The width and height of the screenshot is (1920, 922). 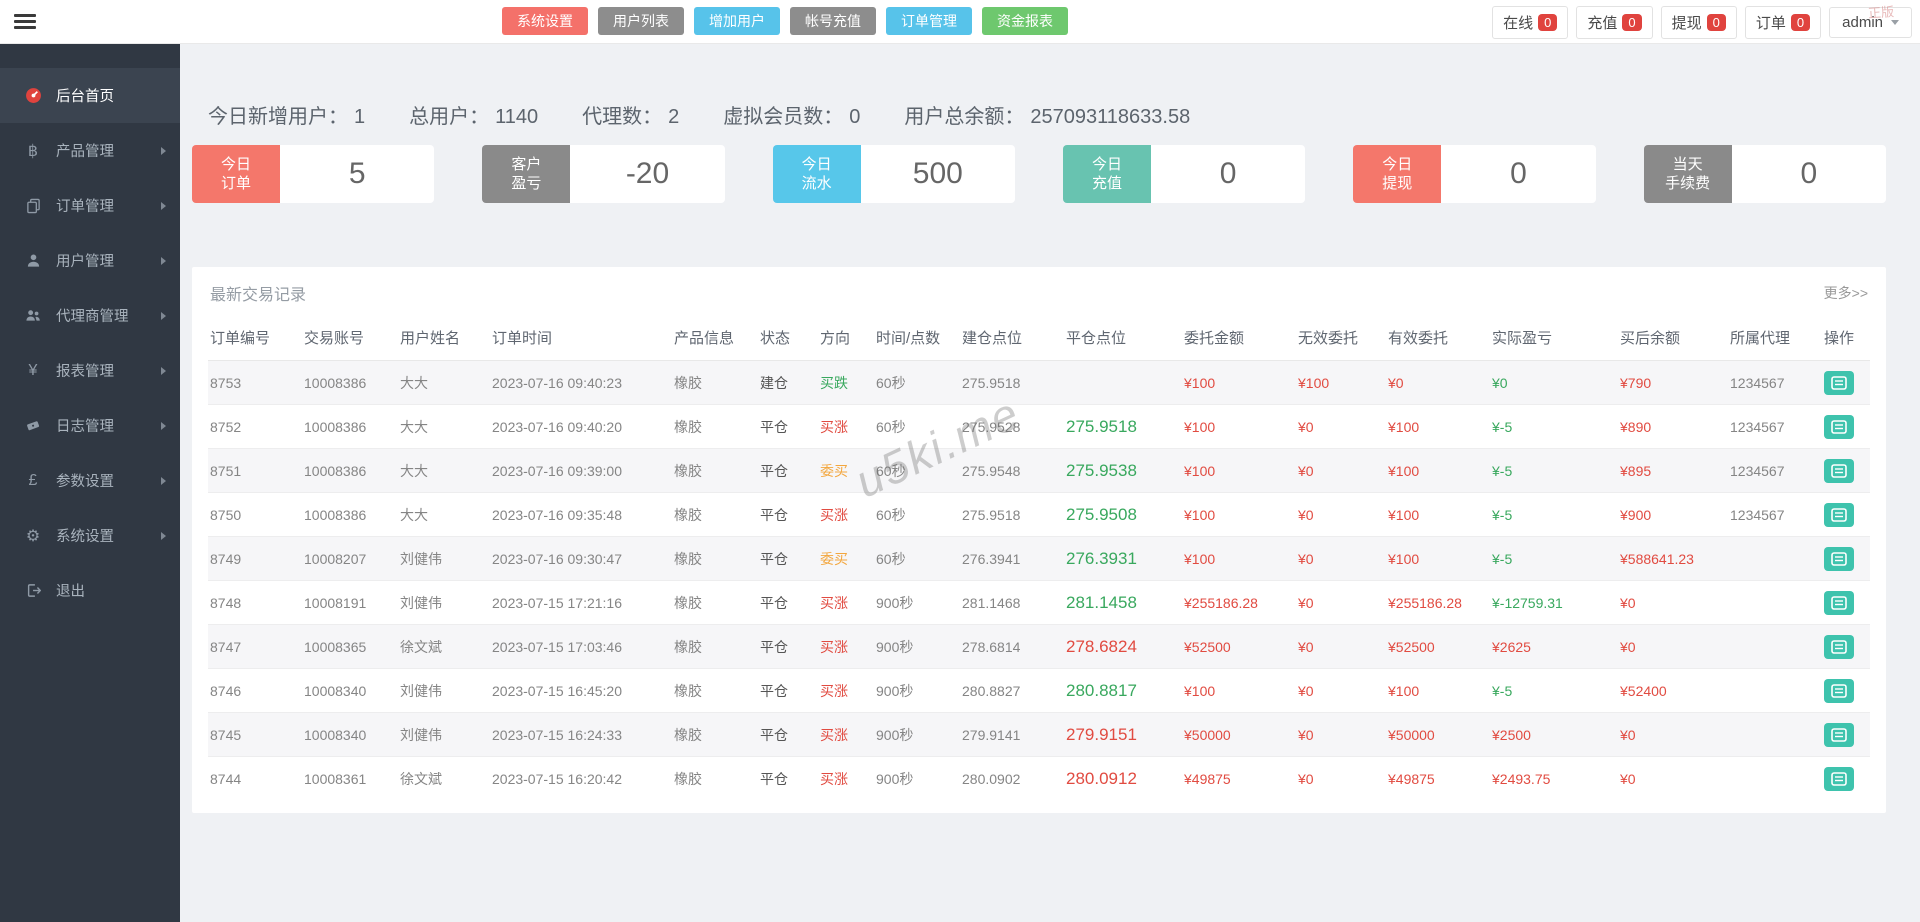 What do you see at coordinates (929, 21) in the screenshot?
I see `order-manage-button: 订单管理` at bounding box center [929, 21].